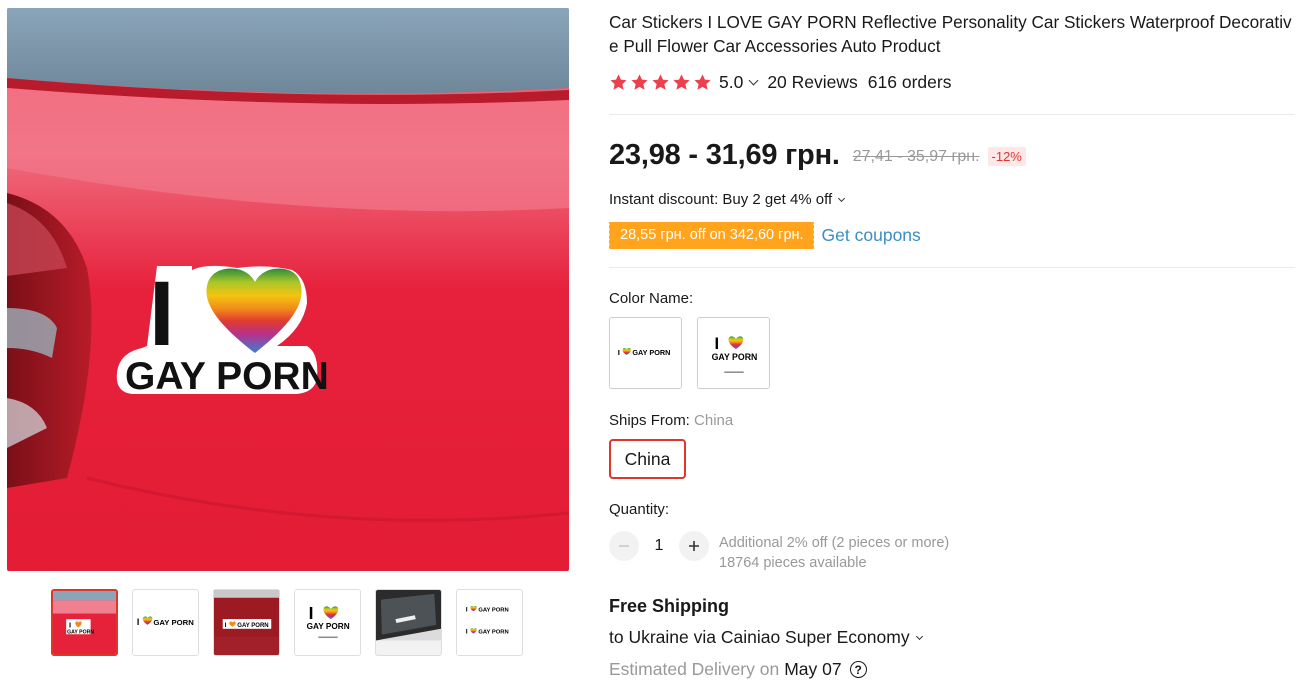 The height and width of the screenshot is (685, 1305). Describe the element at coordinates (246, 622) in the screenshot. I see `thumbnail-3: I GAY PORN` at that location.